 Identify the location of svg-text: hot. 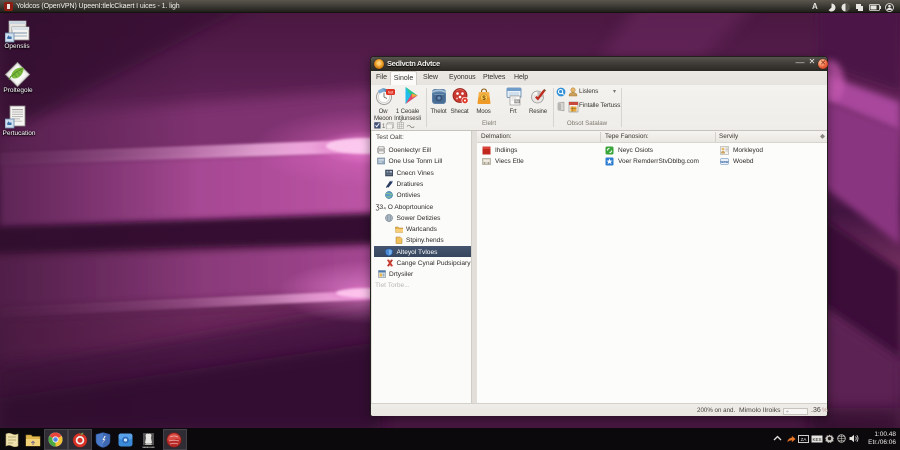
(391, 92).